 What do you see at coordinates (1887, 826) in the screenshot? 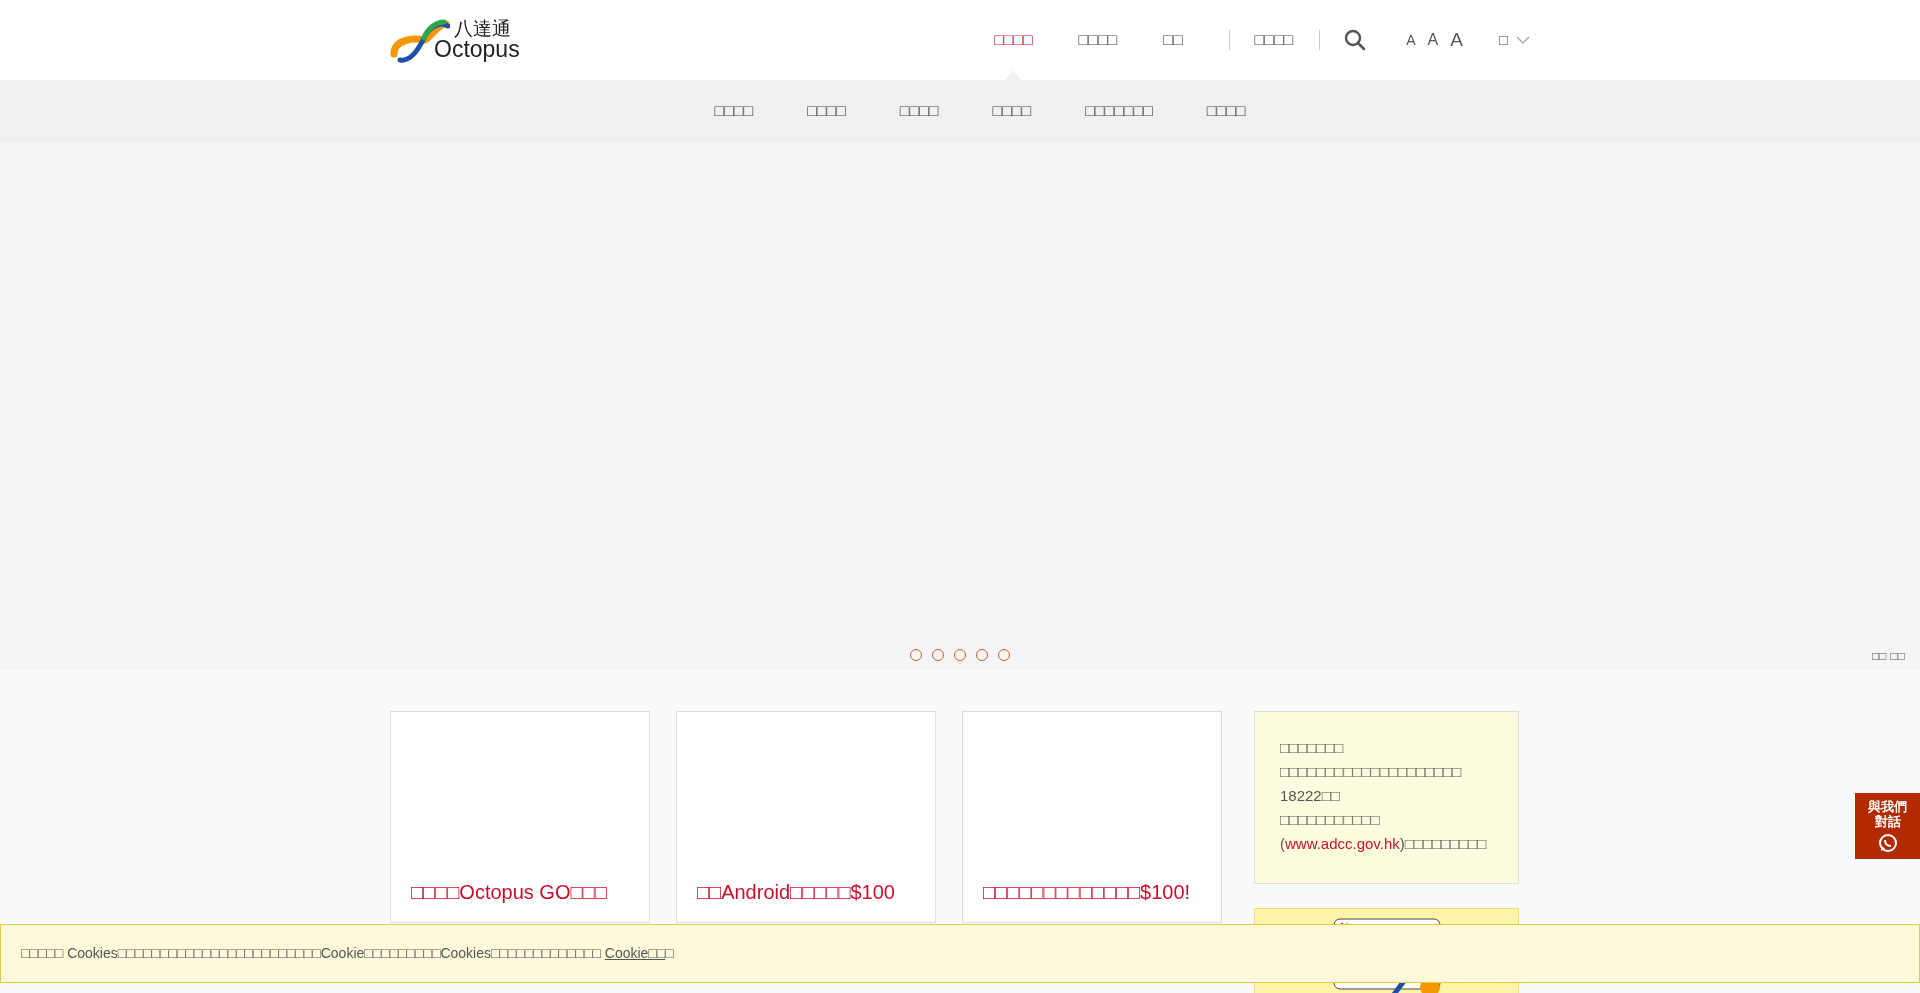
I see `chat-button: 與我們對話` at bounding box center [1887, 826].